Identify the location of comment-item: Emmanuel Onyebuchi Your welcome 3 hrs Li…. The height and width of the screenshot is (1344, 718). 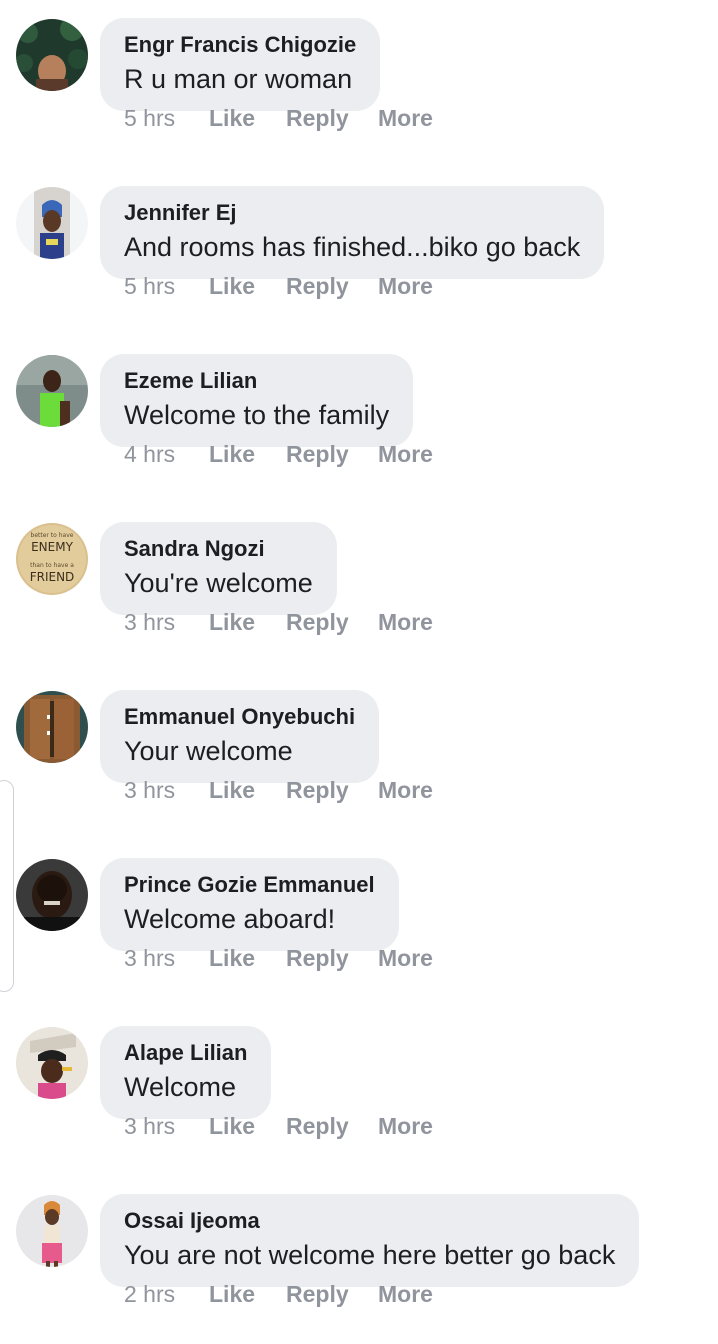
(359, 756).